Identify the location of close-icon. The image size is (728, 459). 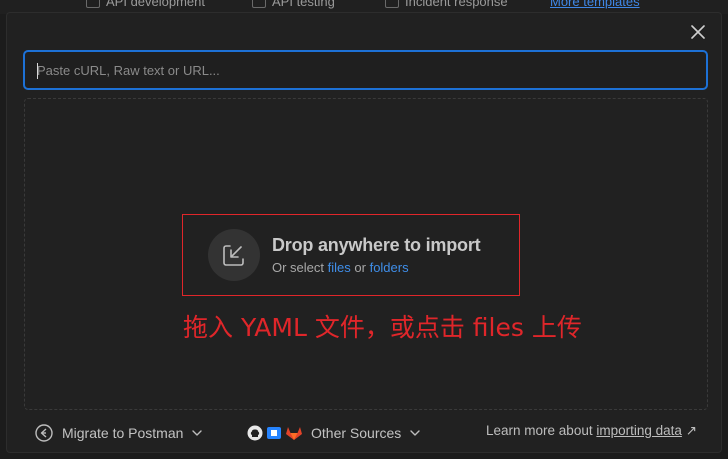
(698, 32).